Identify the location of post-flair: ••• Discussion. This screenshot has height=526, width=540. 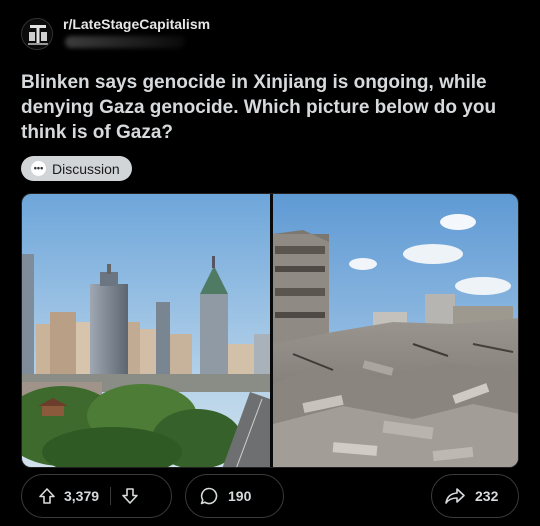
(76, 168).